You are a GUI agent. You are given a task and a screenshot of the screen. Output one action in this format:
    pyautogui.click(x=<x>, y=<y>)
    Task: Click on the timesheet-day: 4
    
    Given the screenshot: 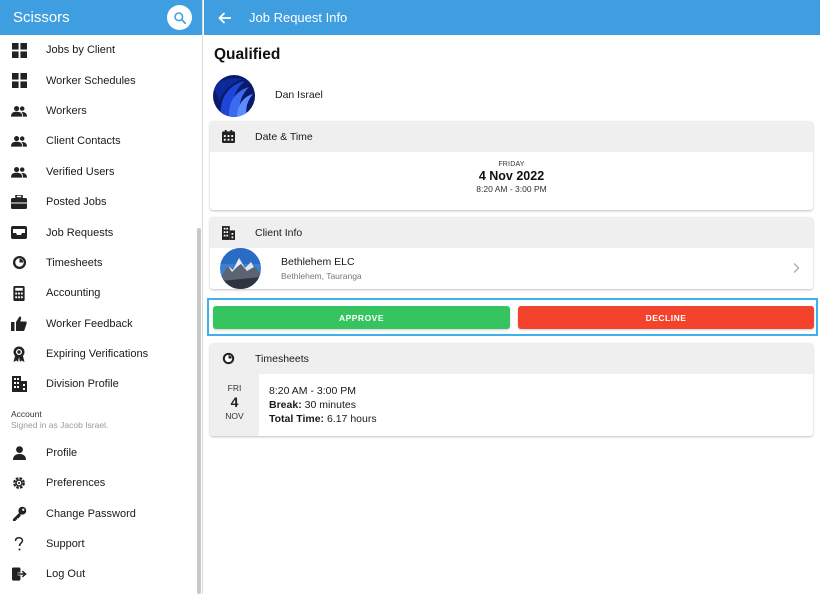 What is the action you would take?
    pyautogui.click(x=234, y=402)
    